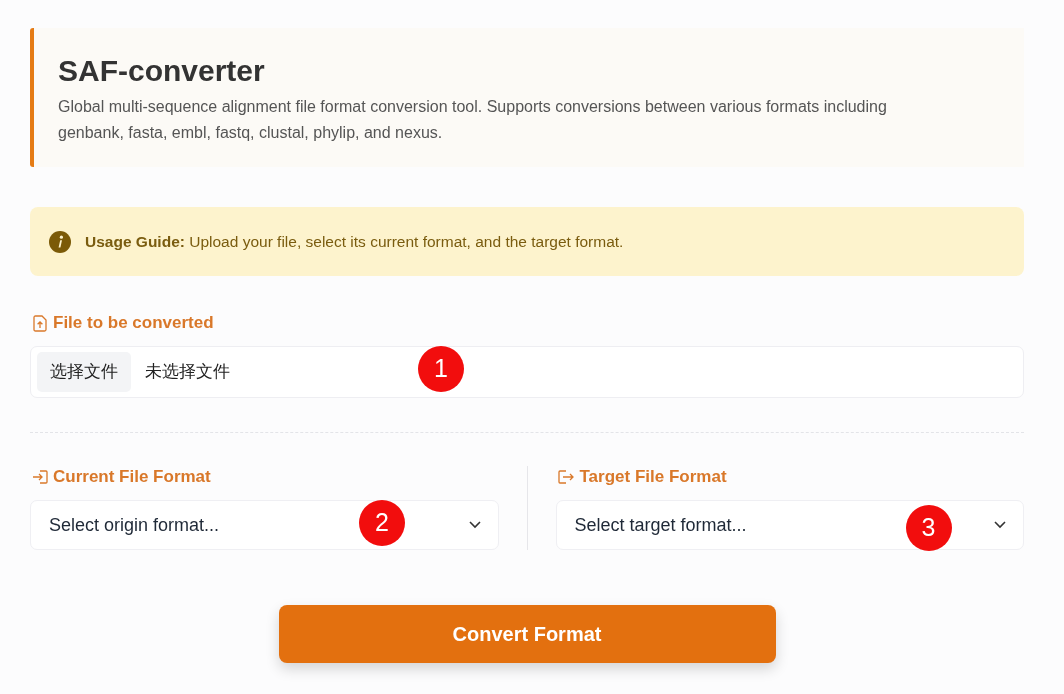  I want to click on number-badge: 1, so click(441, 369).